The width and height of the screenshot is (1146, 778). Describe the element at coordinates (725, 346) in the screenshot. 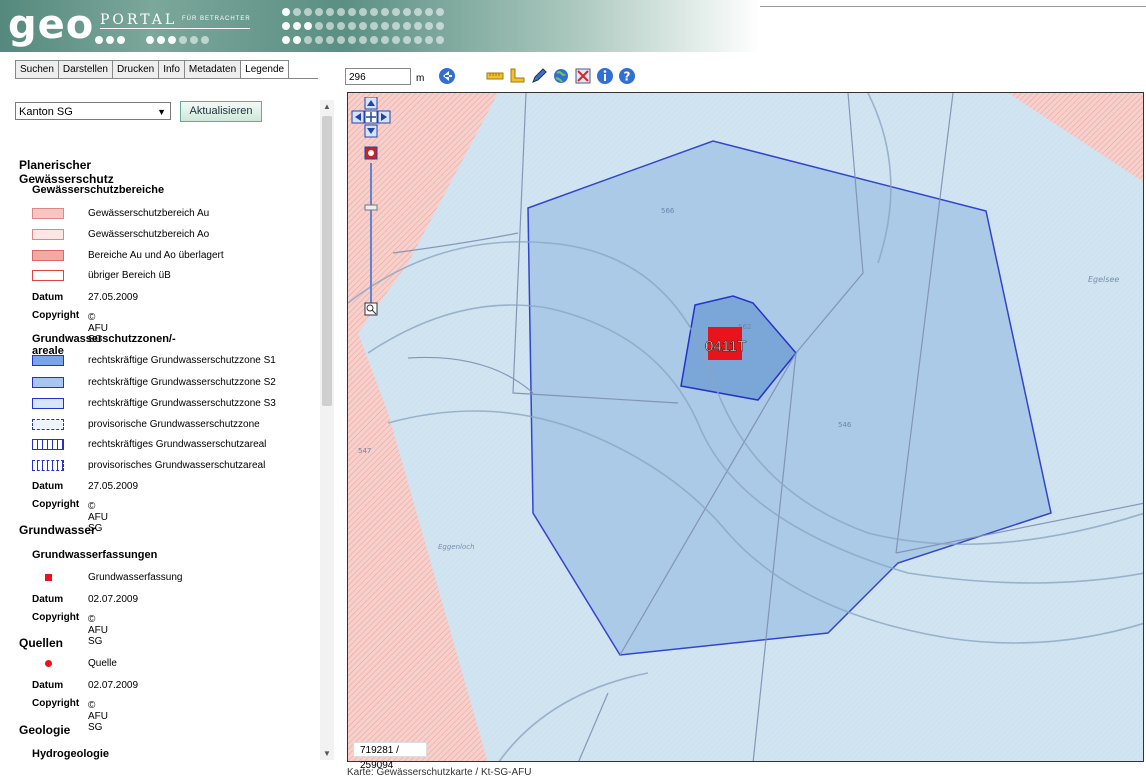

I see `well-label: 0411T` at that location.